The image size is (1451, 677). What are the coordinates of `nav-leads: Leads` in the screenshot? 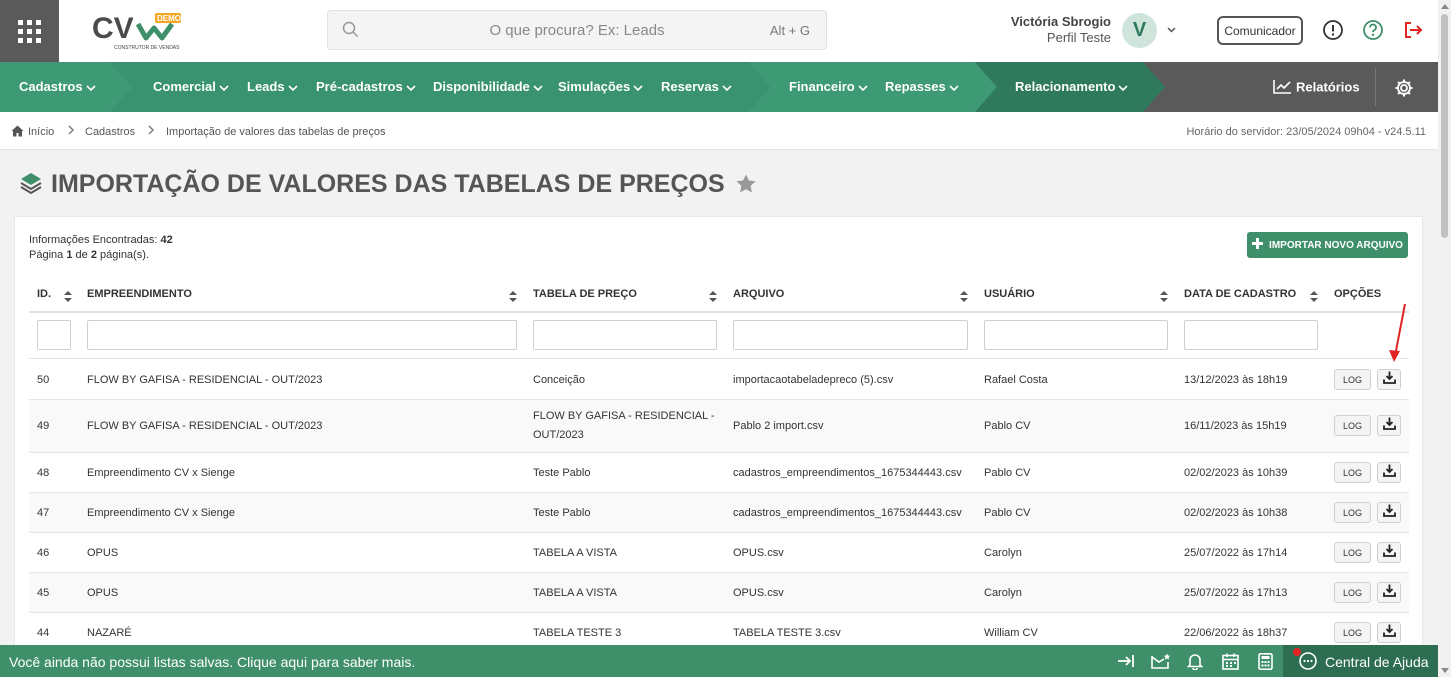 It's located at (272, 87).